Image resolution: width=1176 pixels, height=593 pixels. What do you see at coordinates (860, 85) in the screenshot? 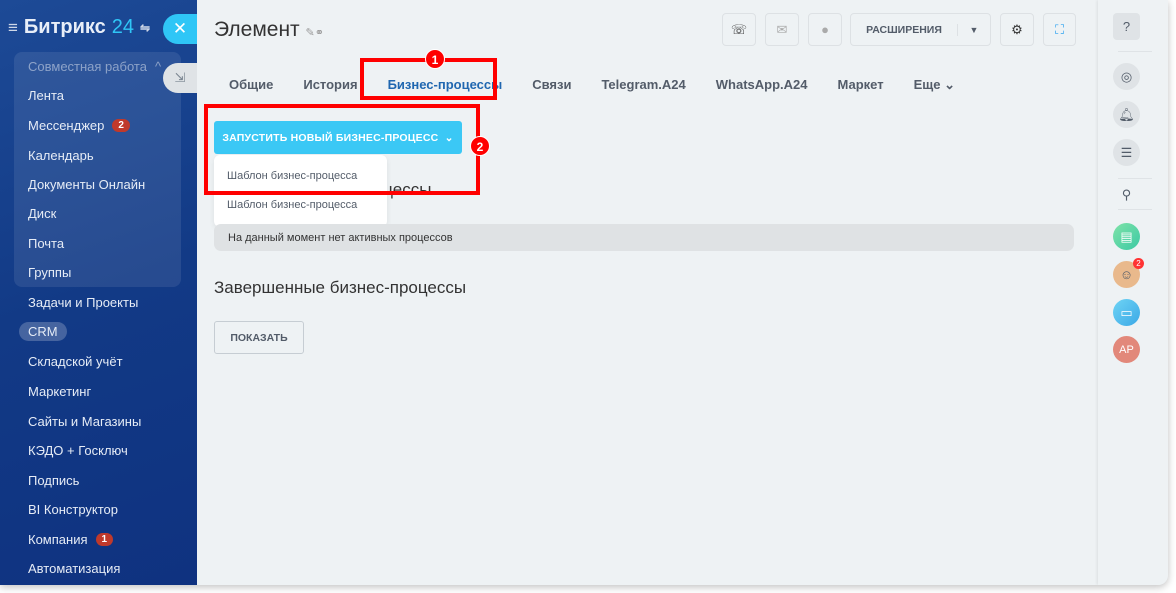
I see `tab-market: Маркет` at bounding box center [860, 85].